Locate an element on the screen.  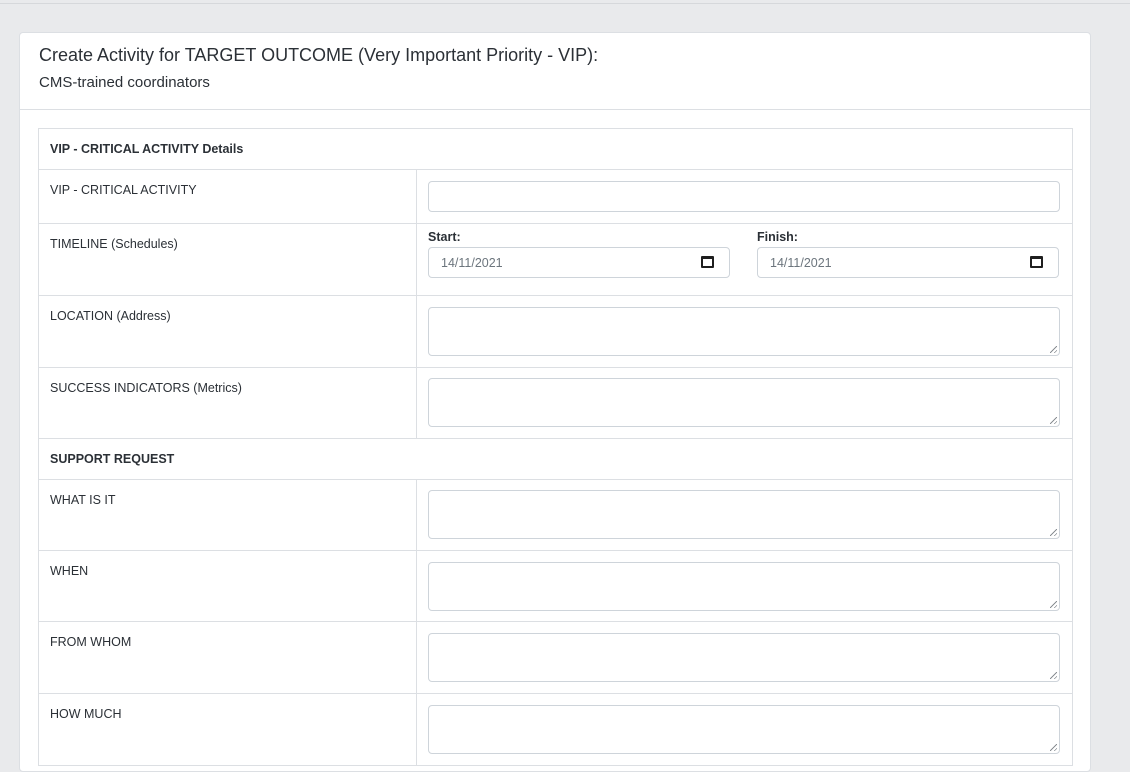
form-row-success: SUCCESS INDICATORS (Metrics) is located at coordinates (556, 403).